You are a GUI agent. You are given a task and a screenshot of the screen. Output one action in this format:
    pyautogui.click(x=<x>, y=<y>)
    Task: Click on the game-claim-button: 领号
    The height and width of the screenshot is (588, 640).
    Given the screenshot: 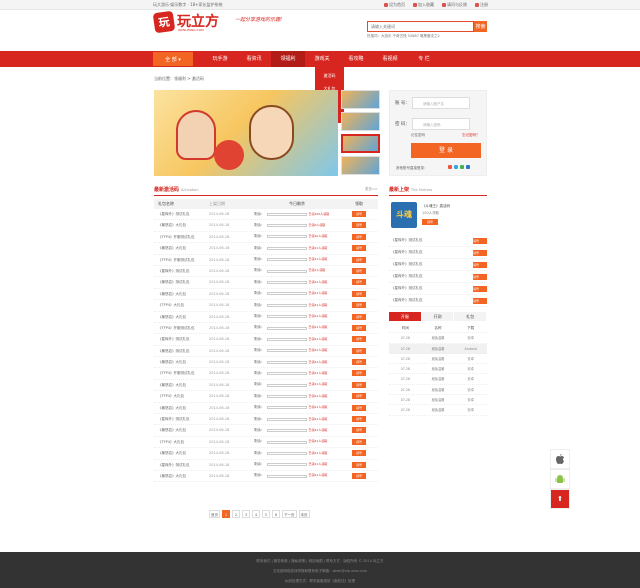 What is the action you would take?
    pyautogui.click(x=430, y=222)
    